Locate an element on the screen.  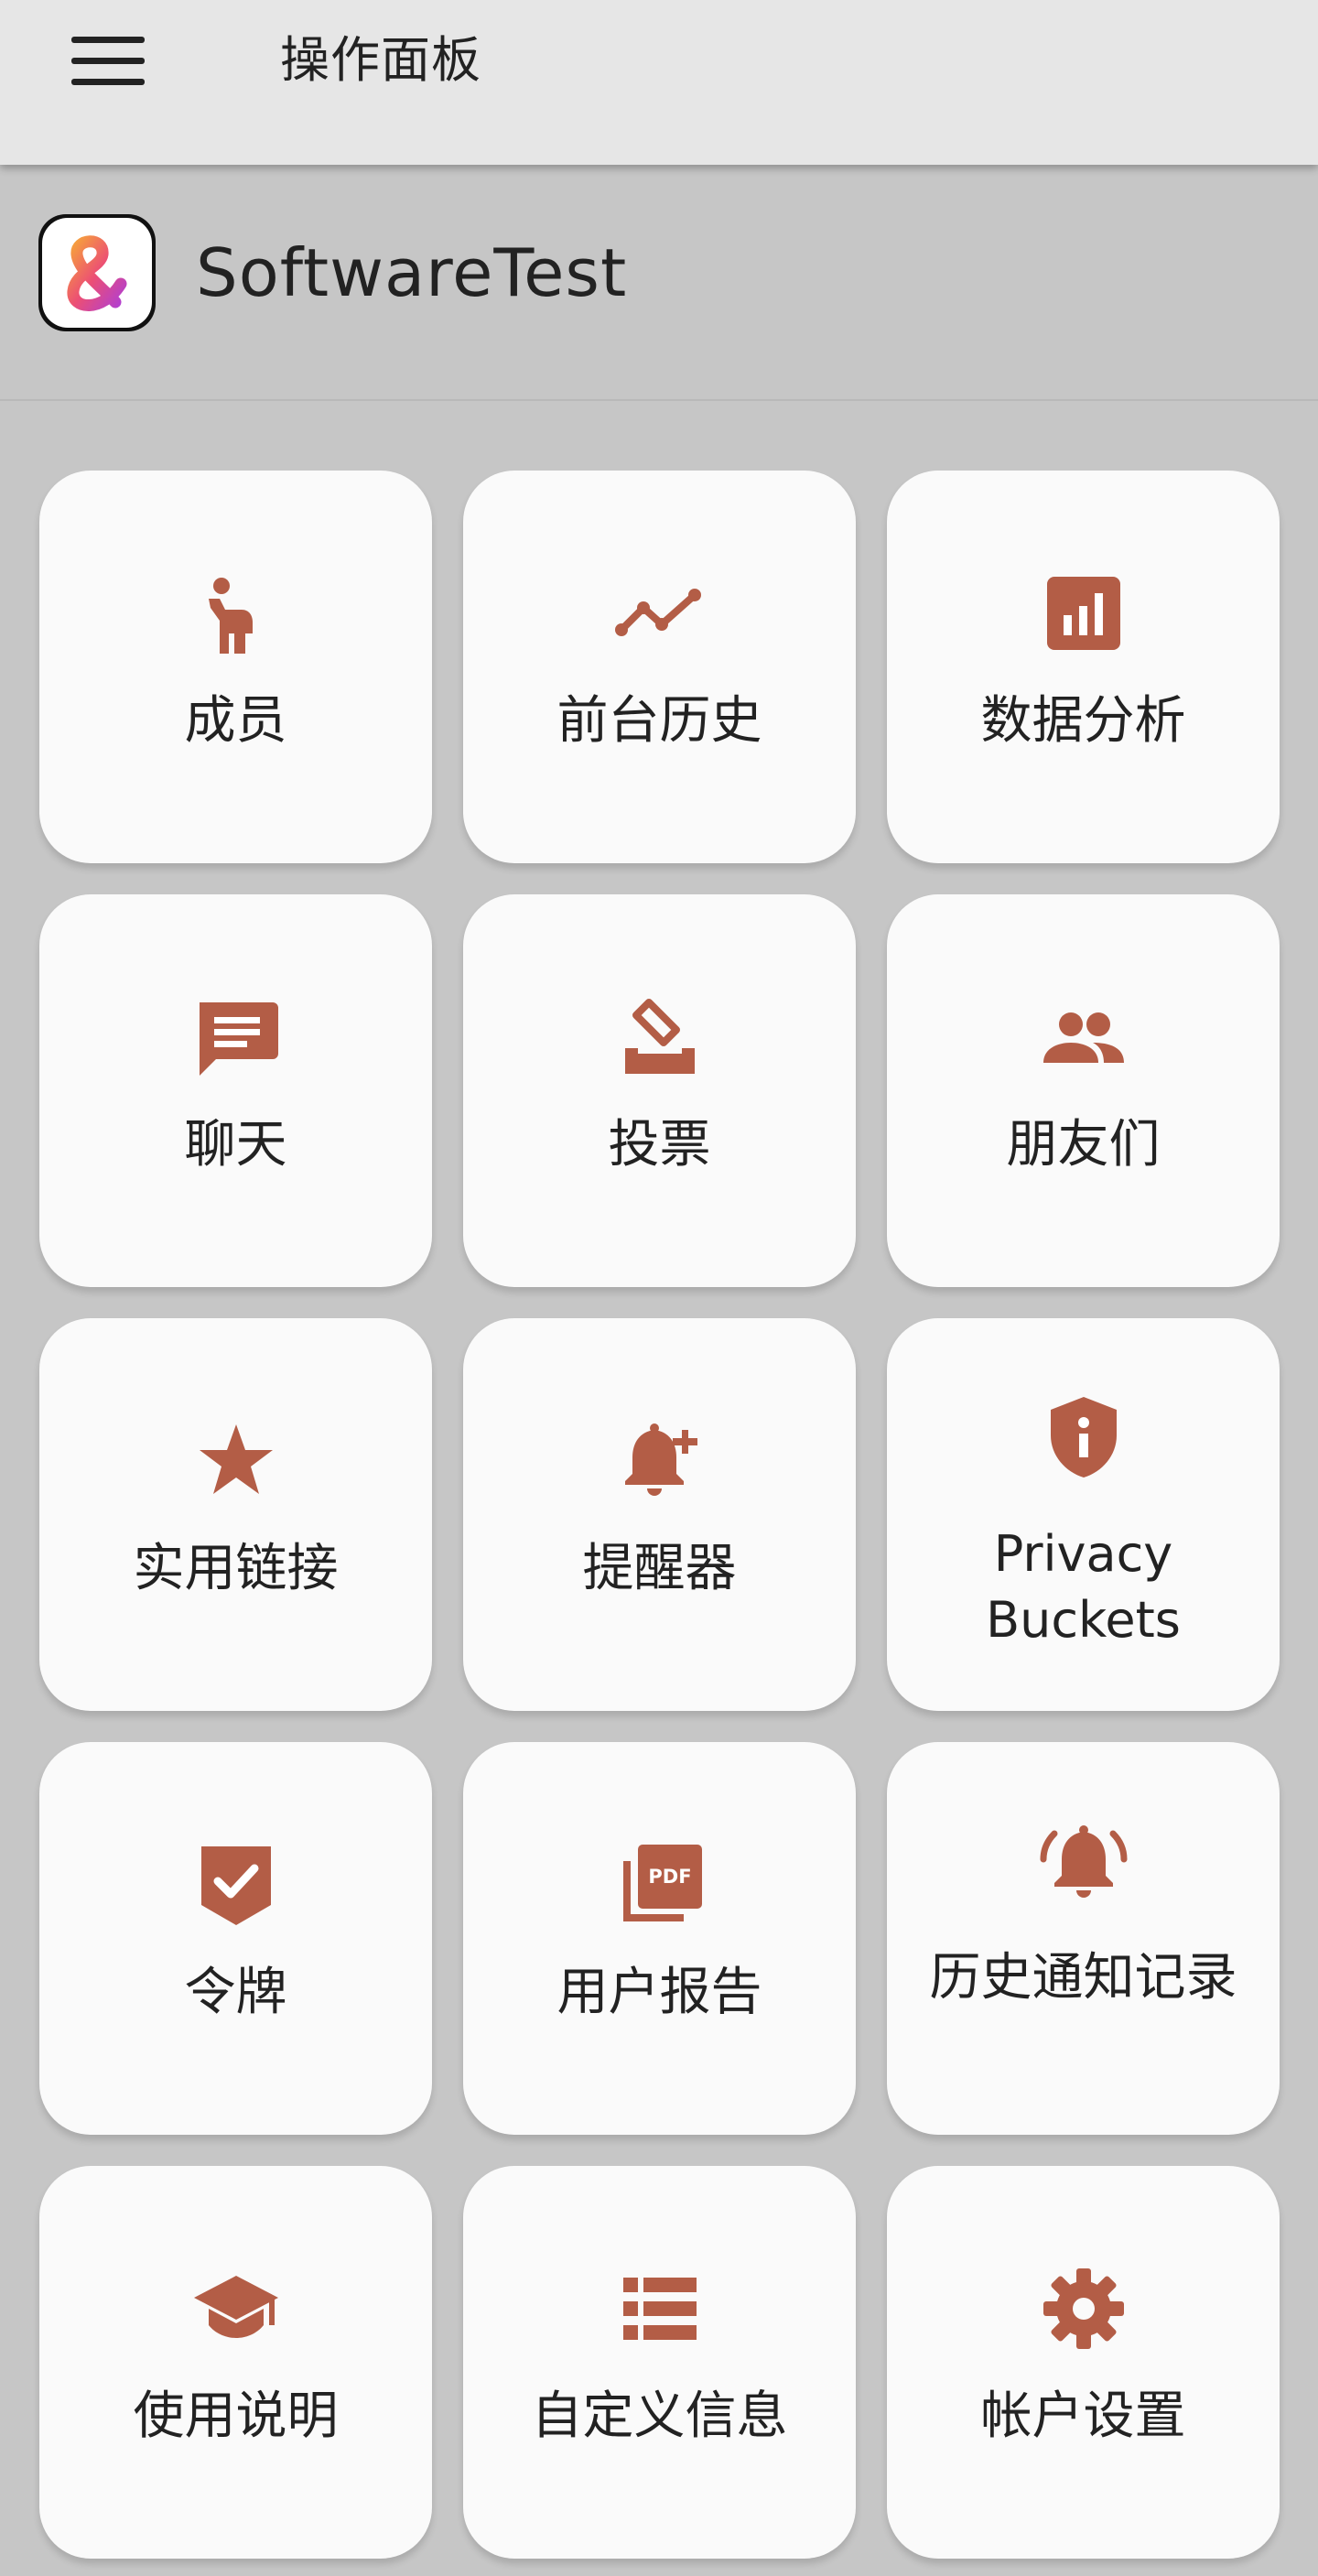
tile-label: 成员 is located at coordinates (235, 721).